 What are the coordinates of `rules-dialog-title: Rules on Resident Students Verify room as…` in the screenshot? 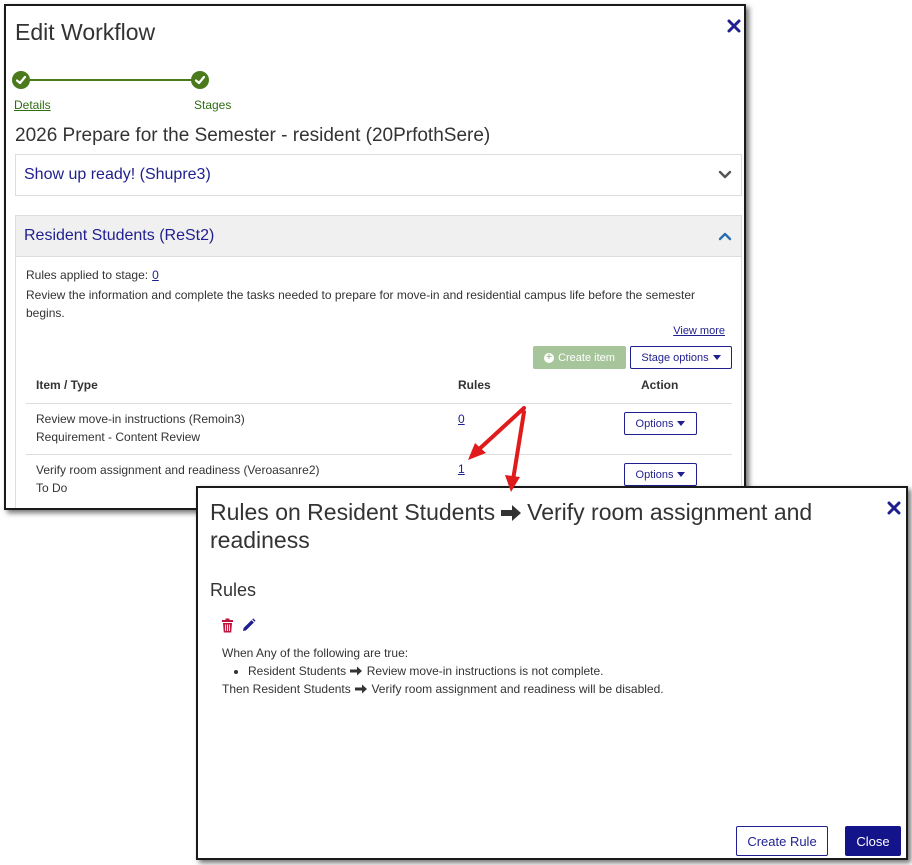 It's located at (530, 526).